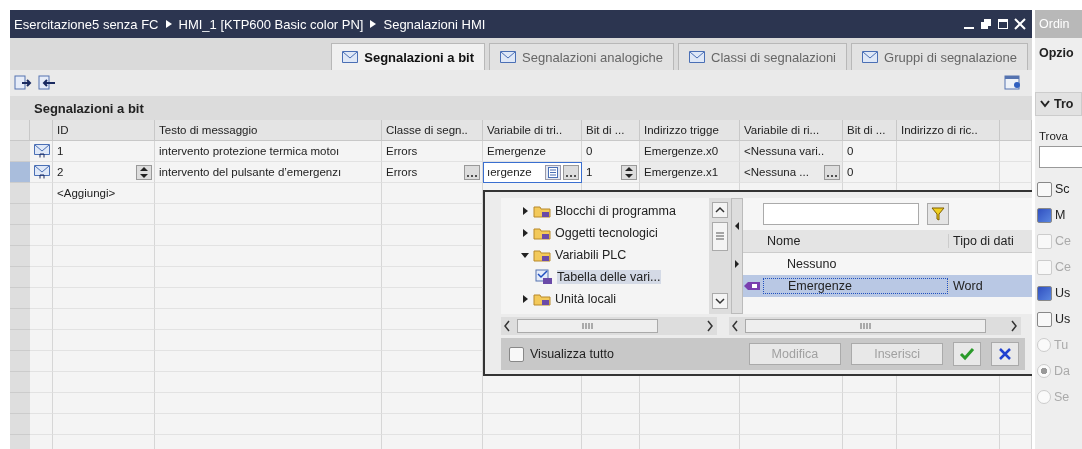 Image resolution: width=1082 pixels, height=449 pixels. Describe the element at coordinates (1005, 354) in the screenshot. I see `cancel-button` at that location.